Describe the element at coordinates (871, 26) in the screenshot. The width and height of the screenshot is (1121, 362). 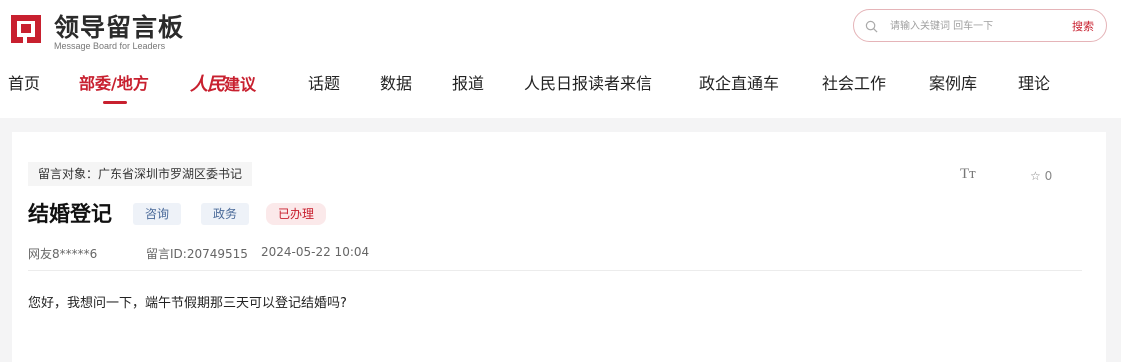
I see `search-icon` at that location.